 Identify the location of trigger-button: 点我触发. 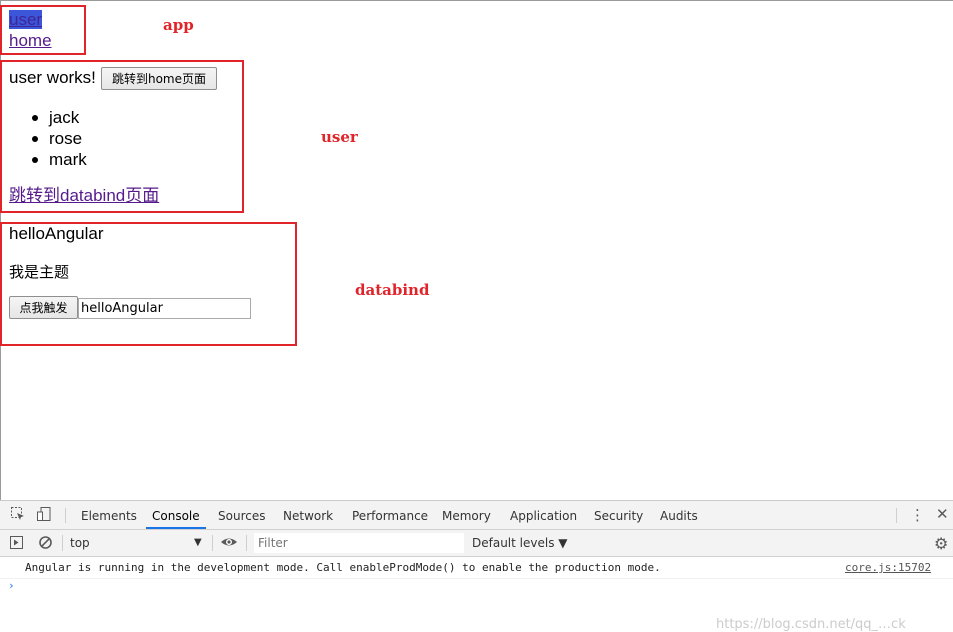
(43, 307).